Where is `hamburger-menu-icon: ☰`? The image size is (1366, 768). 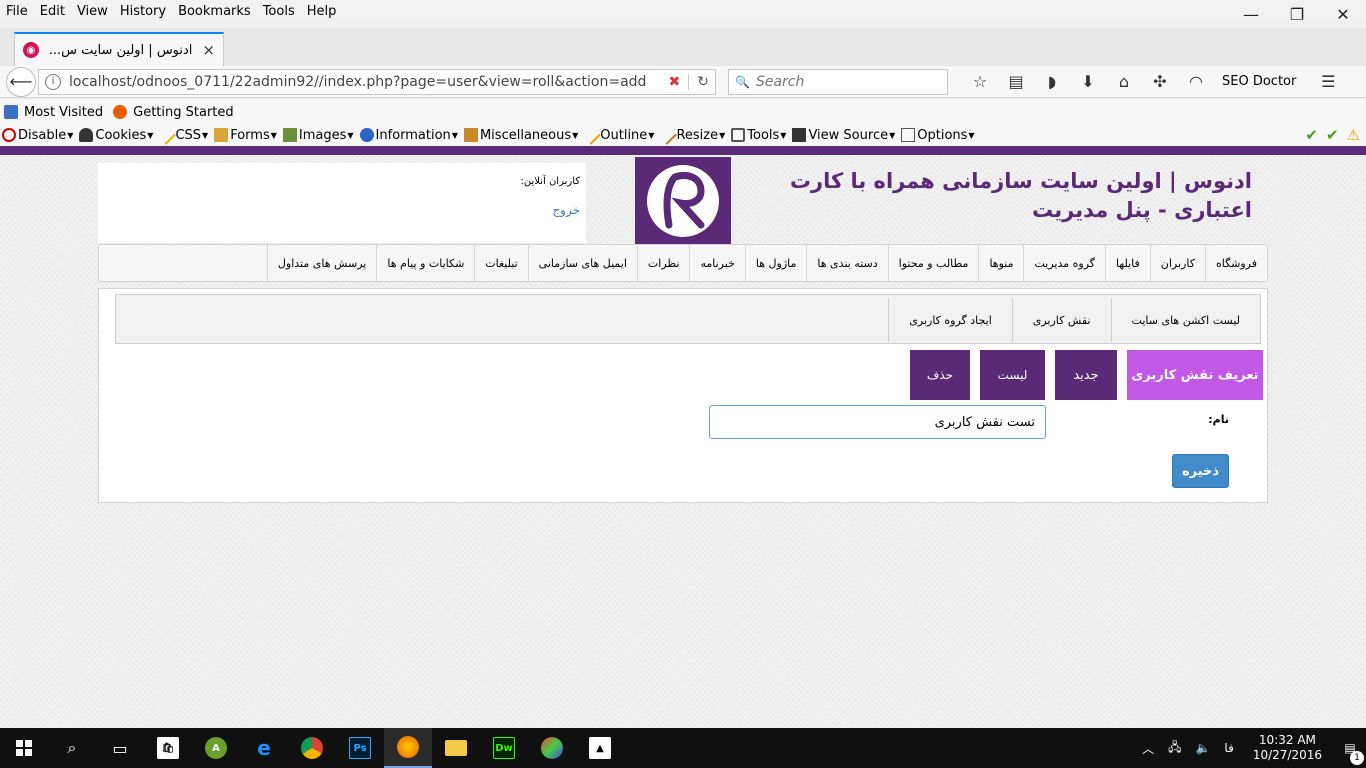 hamburger-menu-icon: ☰ is located at coordinates (1328, 82).